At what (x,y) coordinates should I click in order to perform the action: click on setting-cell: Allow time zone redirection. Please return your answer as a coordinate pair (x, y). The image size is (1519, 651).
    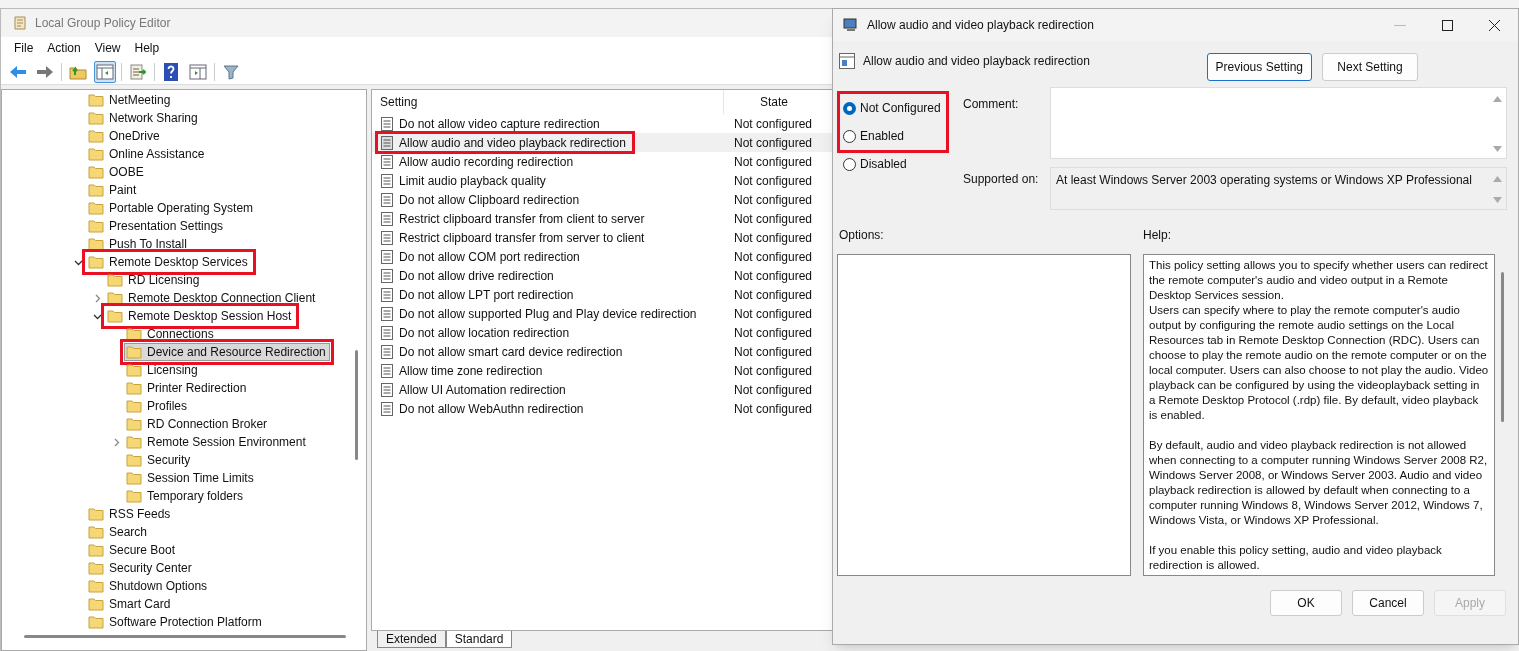
    Looking at the image, I should click on (463, 370).